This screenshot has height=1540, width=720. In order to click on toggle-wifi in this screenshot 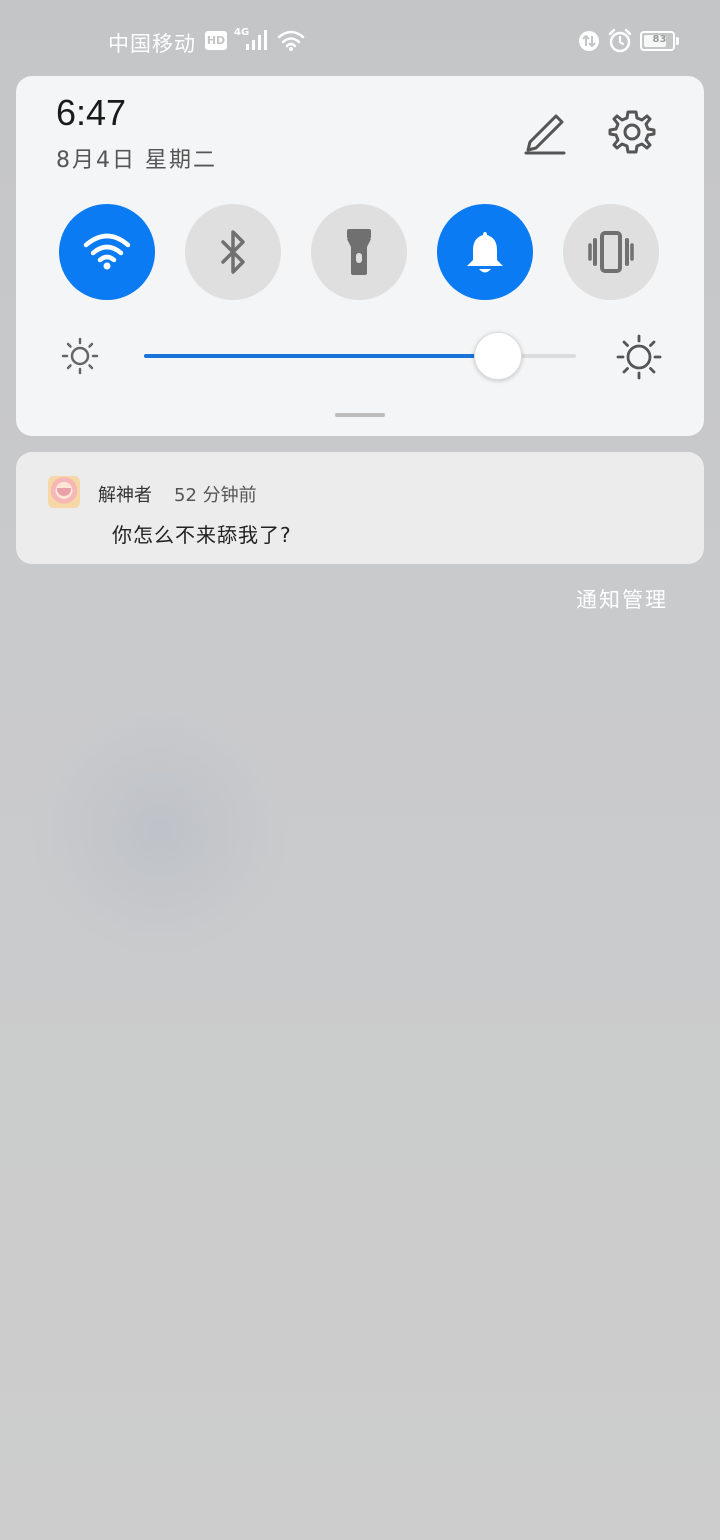, I will do `click(107, 252)`.